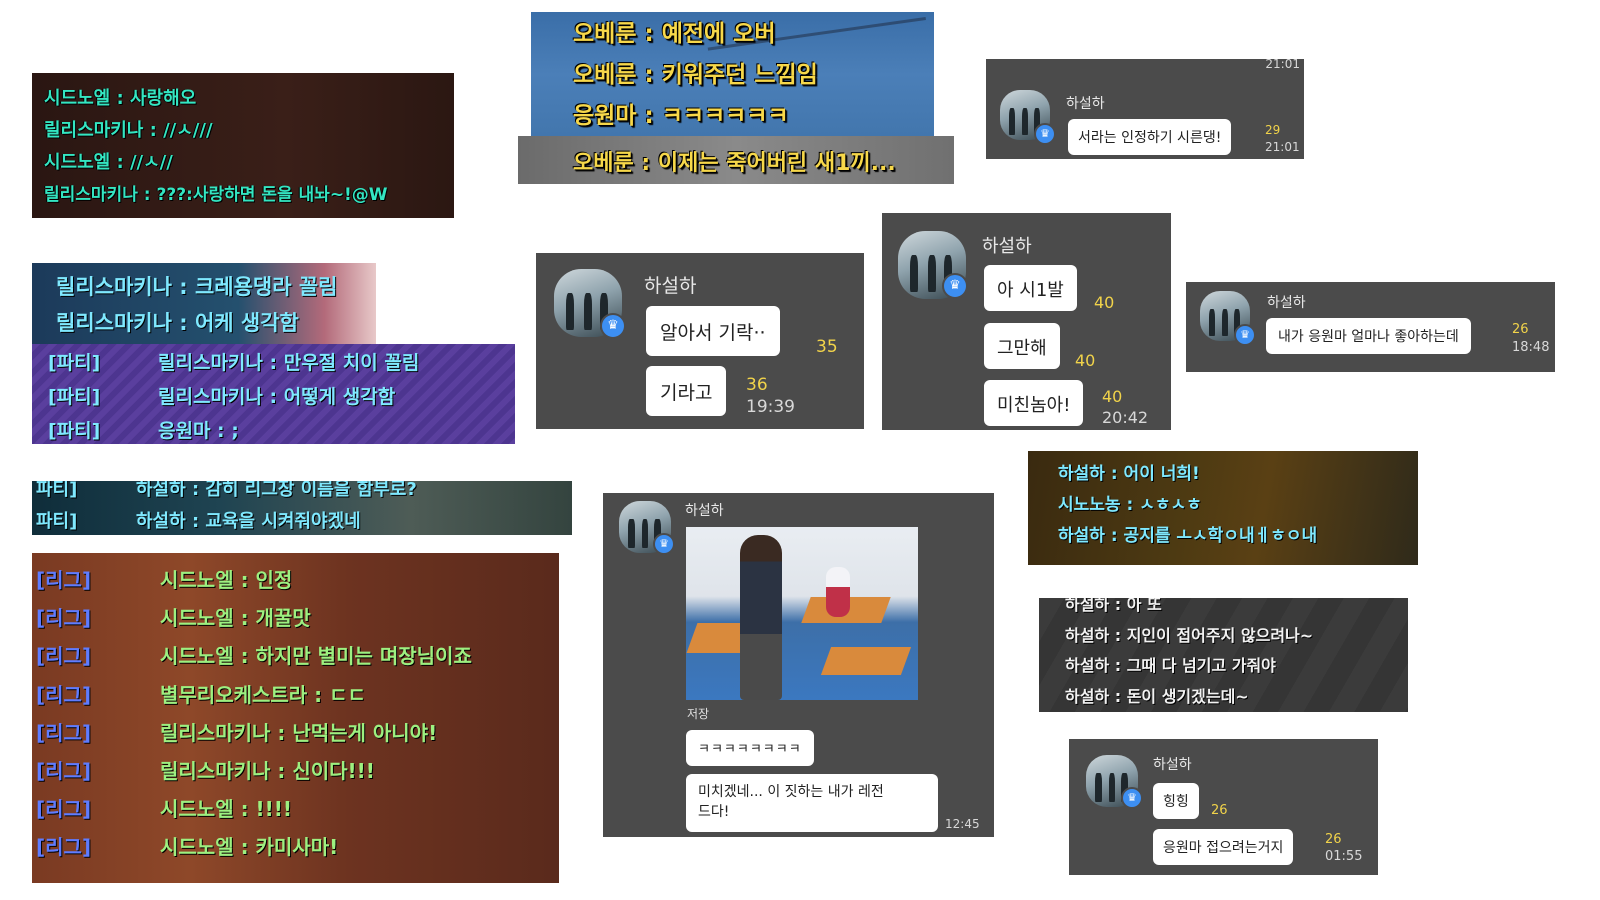 The width and height of the screenshot is (1600, 900). I want to click on party-chat-line: 파티] 하설하 : 감히 리그장 이름을 함부로?, so click(226, 493).